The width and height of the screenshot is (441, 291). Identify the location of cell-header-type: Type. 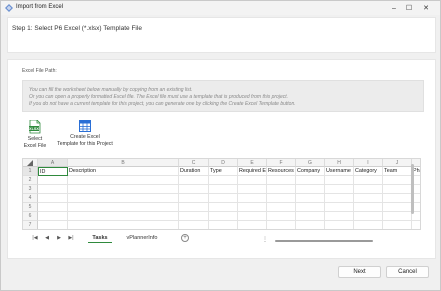
(223, 171).